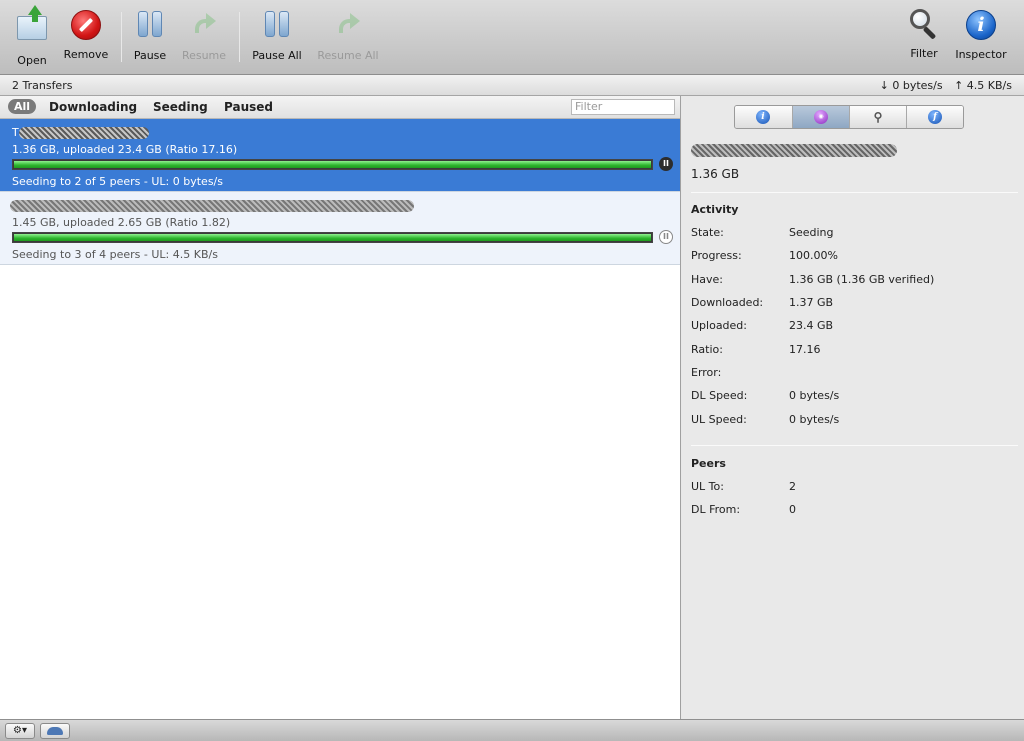  I want to click on field-value: 23.4 GB, so click(811, 325).